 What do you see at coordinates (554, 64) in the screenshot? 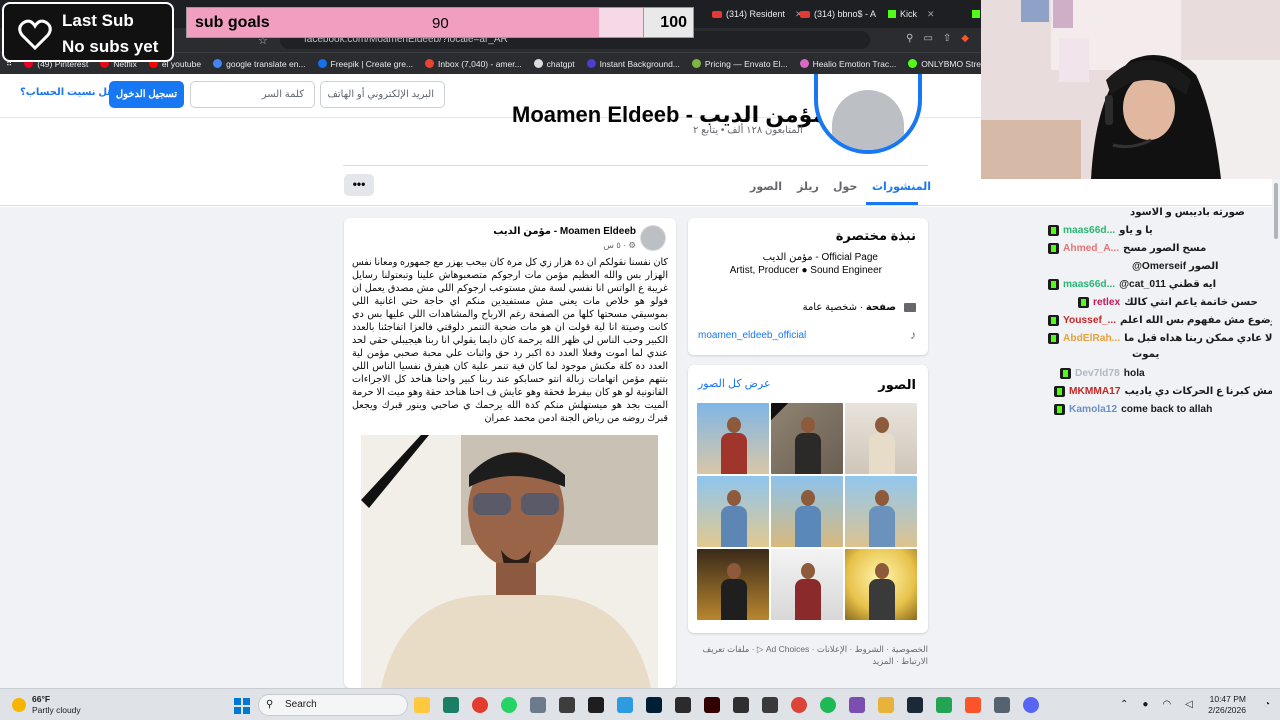
I see `bookmark-item: chatgpt` at bounding box center [554, 64].